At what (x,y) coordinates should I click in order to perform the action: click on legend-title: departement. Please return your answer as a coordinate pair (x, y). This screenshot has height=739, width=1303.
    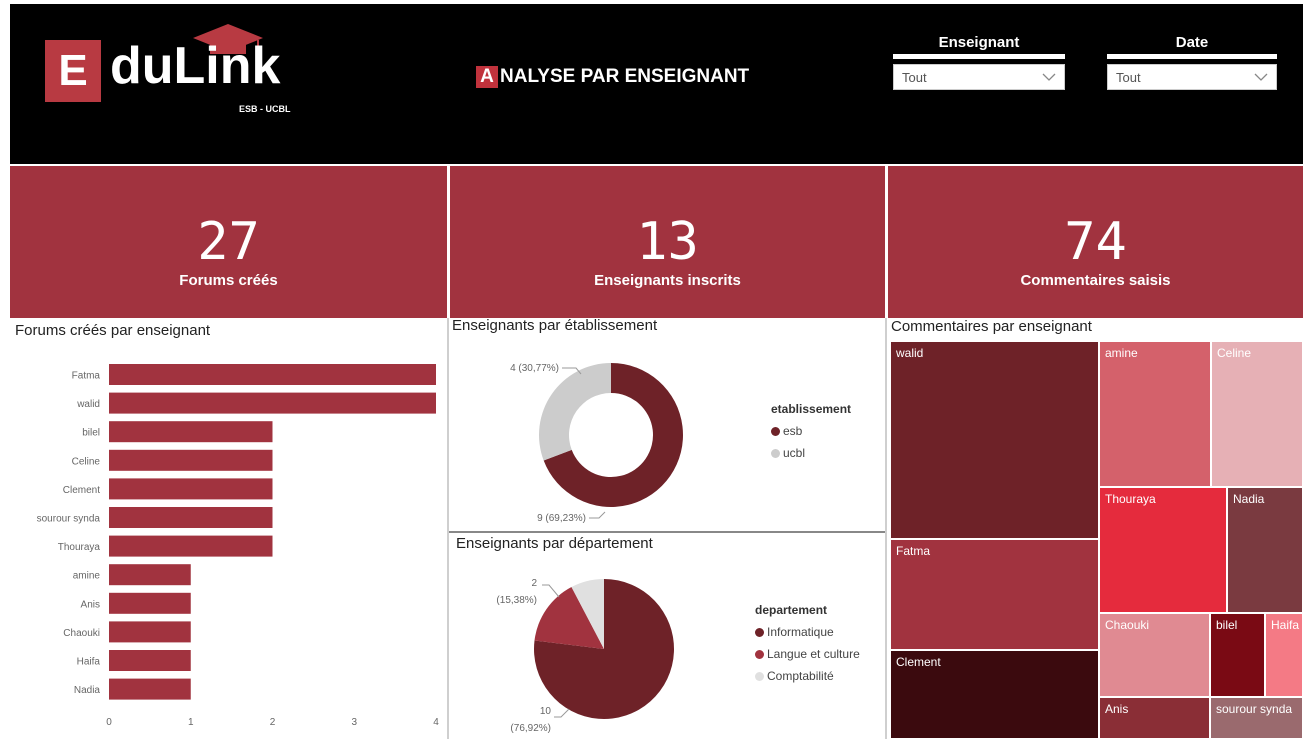
    Looking at the image, I should click on (791, 610).